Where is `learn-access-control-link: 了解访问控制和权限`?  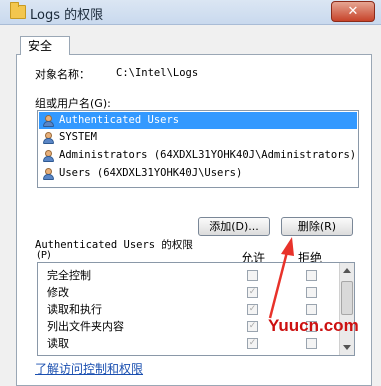
learn-access-control-link: 了解访问控制和权限 is located at coordinates (89, 368).